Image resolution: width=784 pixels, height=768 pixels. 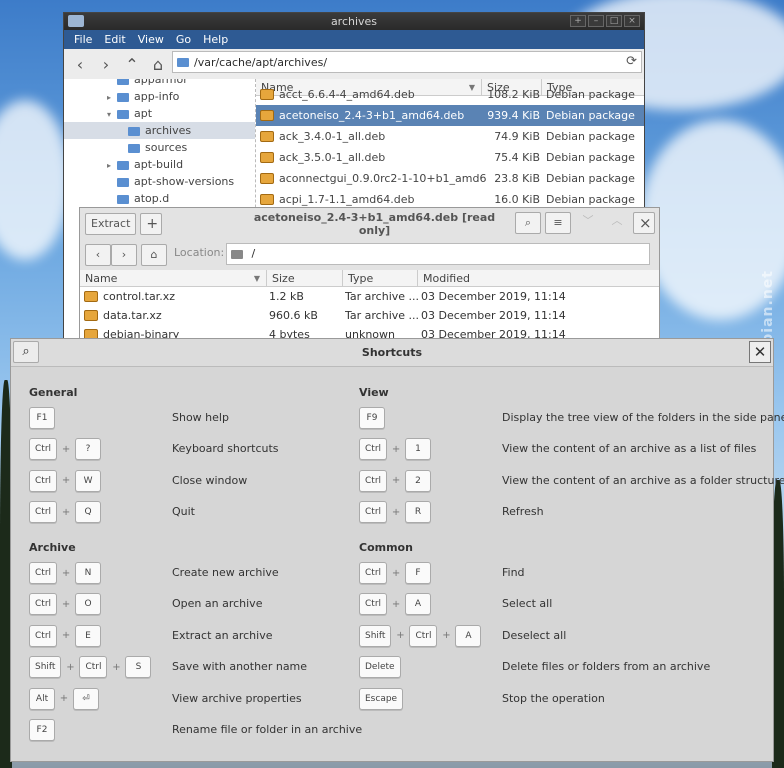 I want to click on sidebar-item: apparmor, so click(x=159, y=83).